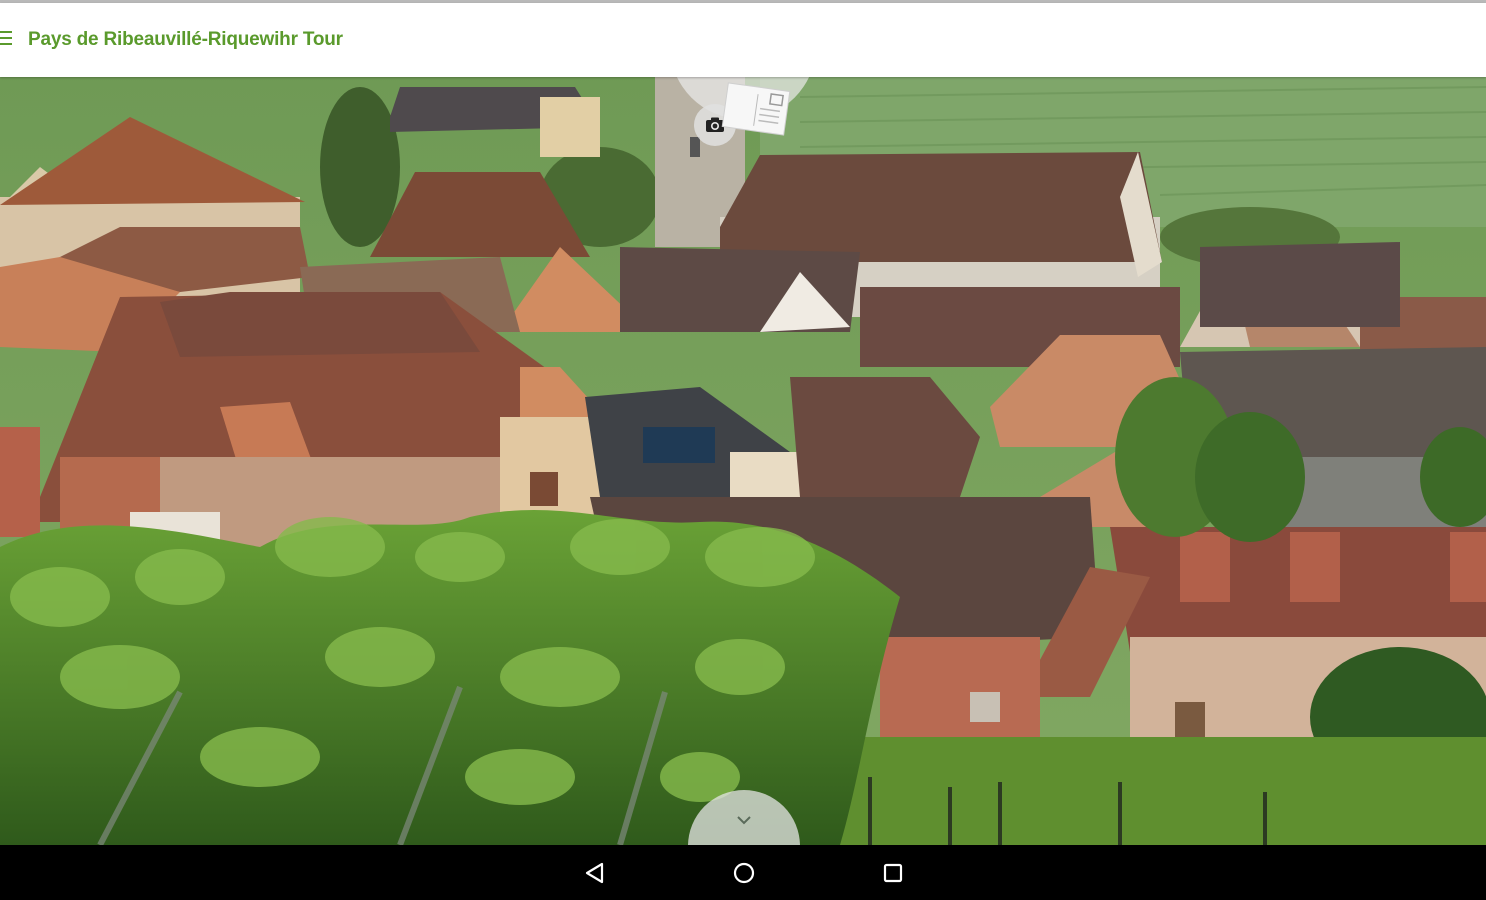 The image size is (1486, 900). I want to click on system-nav-bar, so click(743, 872).